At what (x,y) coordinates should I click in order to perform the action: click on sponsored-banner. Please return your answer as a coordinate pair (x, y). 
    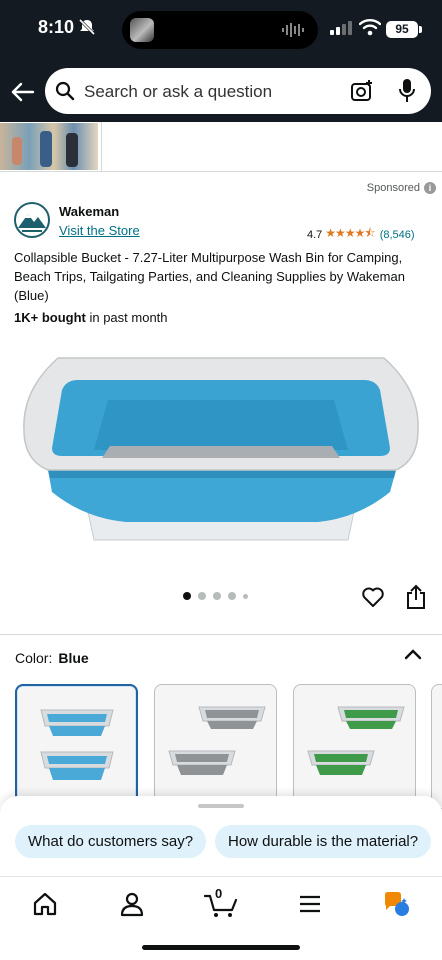
    Looking at the image, I should click on (221, 147).